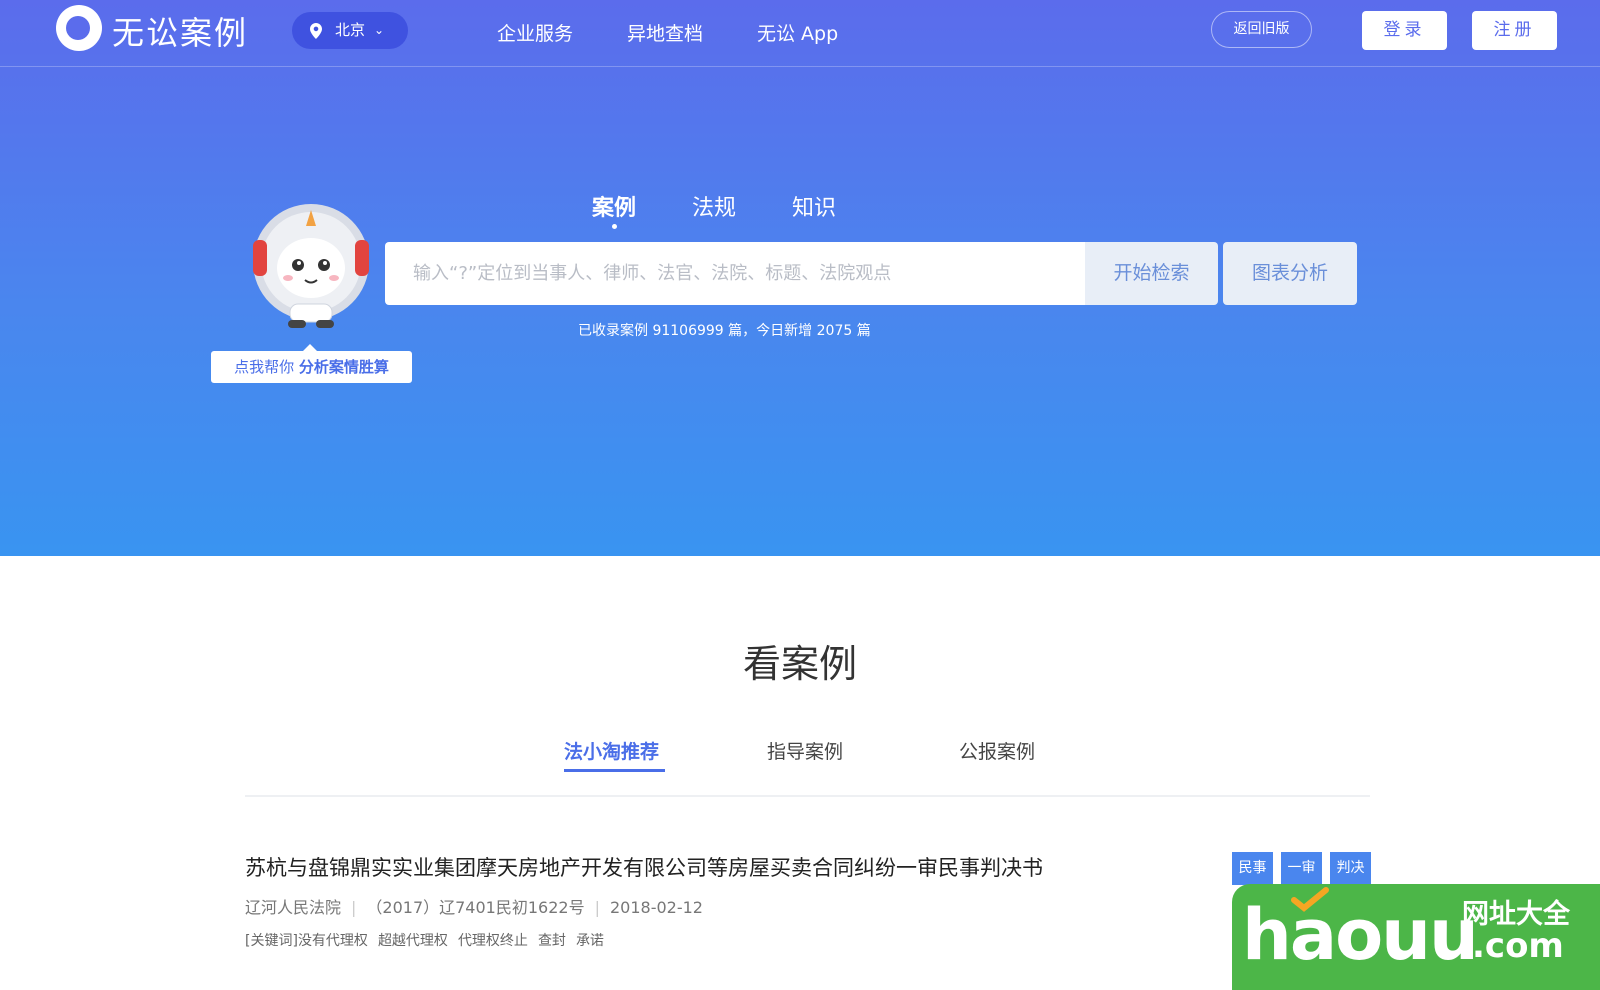 This screenshot has width=1600, height=990. What do you see at coordinates (1518, 946) in the screenshot?
I see `watermark-domain: .com` at bounding box center [1518, 946].